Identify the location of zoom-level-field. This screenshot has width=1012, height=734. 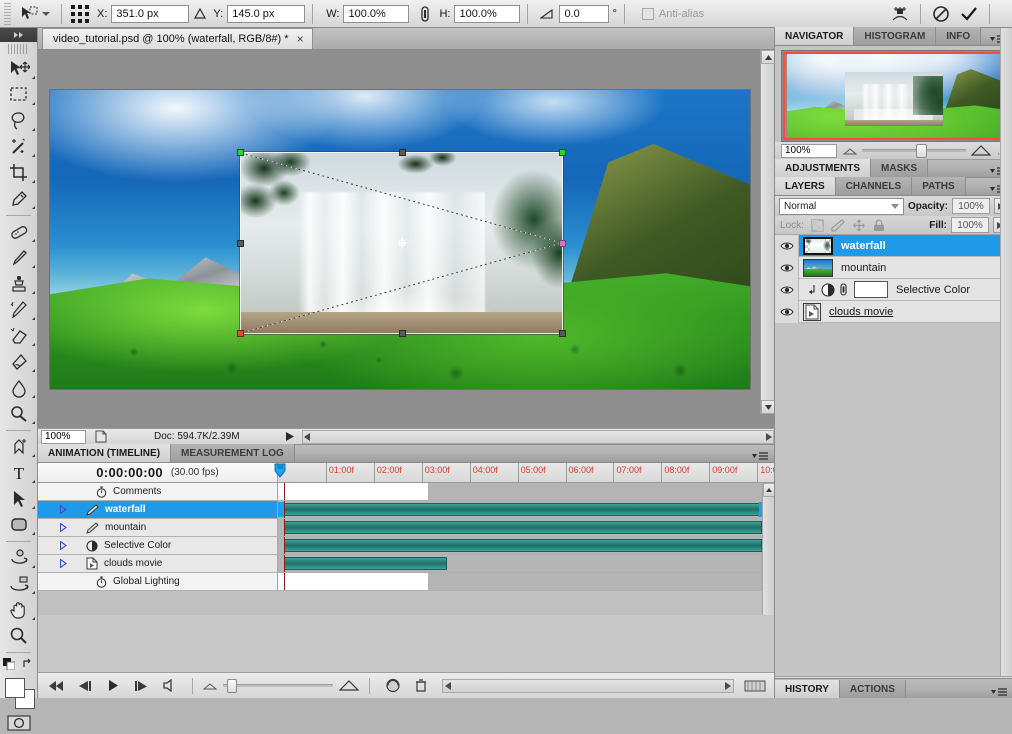
(63, 436).